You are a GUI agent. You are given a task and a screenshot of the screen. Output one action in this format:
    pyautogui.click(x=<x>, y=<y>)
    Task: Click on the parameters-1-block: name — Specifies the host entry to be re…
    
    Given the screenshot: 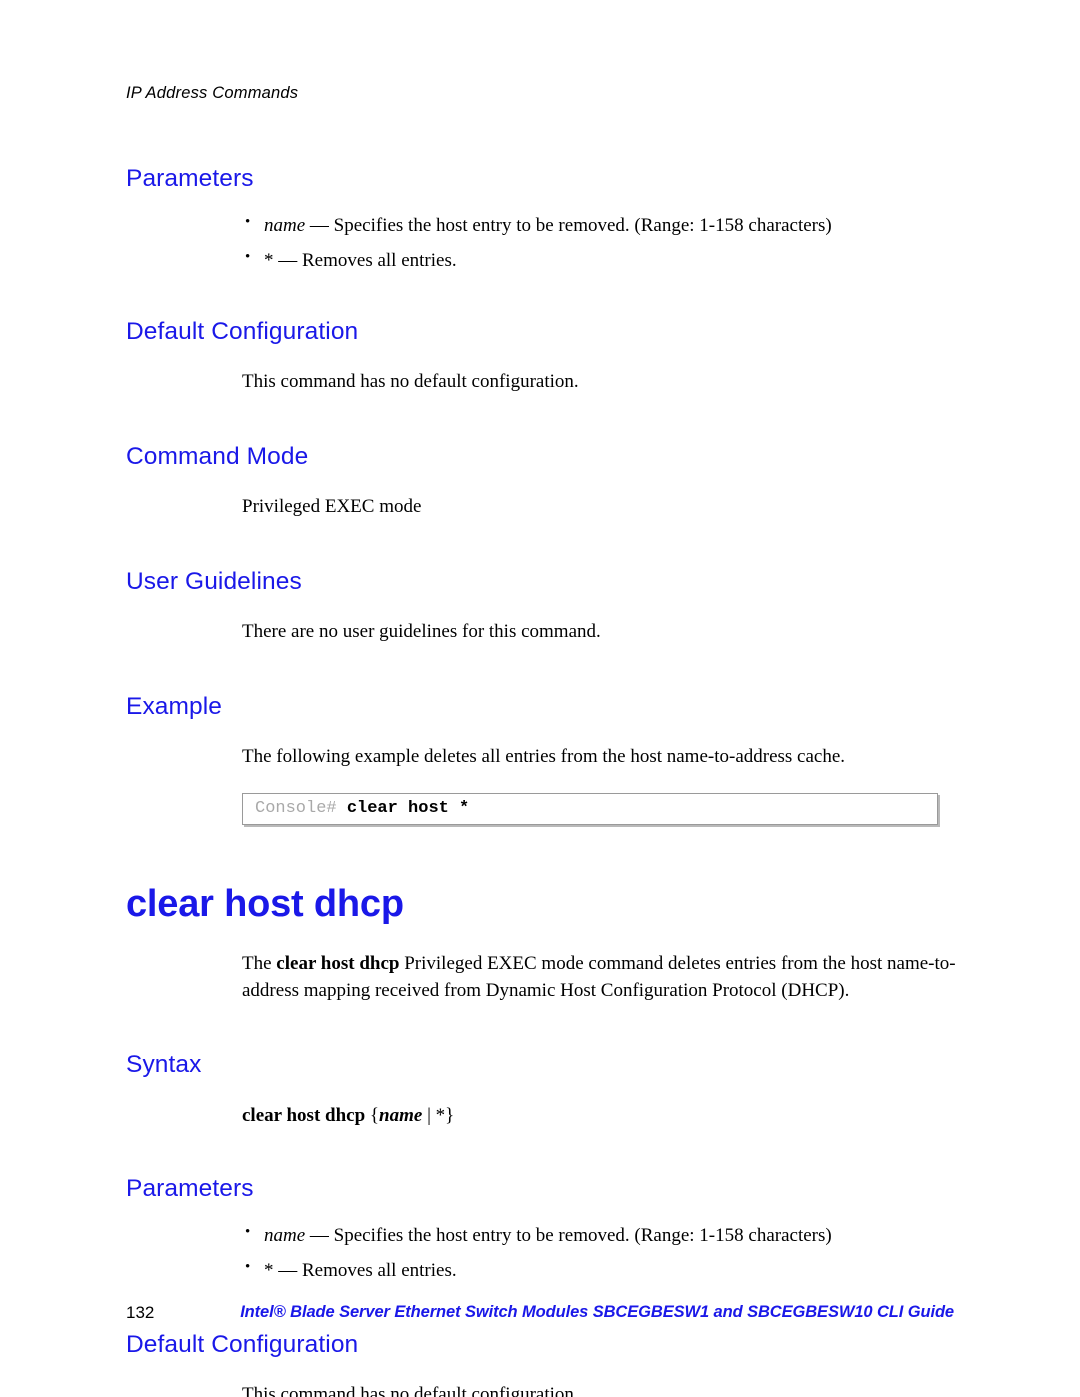 What is the action you would take?
    pyautogui.click(x=599, y=243)
    